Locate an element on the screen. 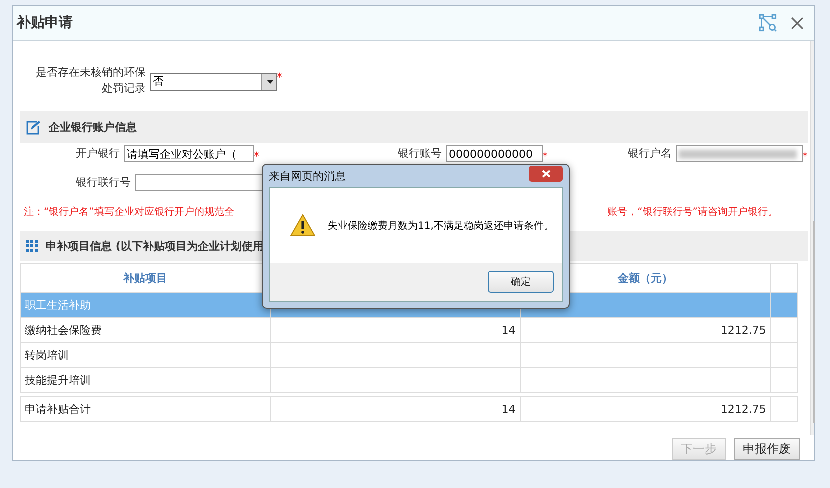 The height and width of the screenshot is (488, 830). table-cell: 缴纳社会保险费 is located at coordinates (145, 330).